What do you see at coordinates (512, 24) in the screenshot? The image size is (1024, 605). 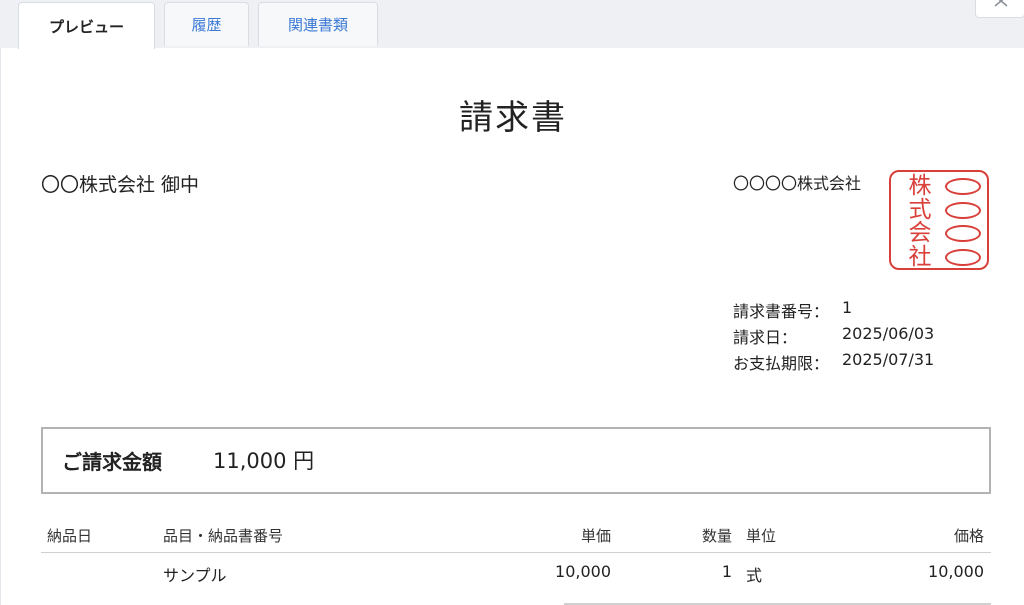 I see `tab-bar: プレビュー 履歴 関連書類` at bounding box center [512, 24].